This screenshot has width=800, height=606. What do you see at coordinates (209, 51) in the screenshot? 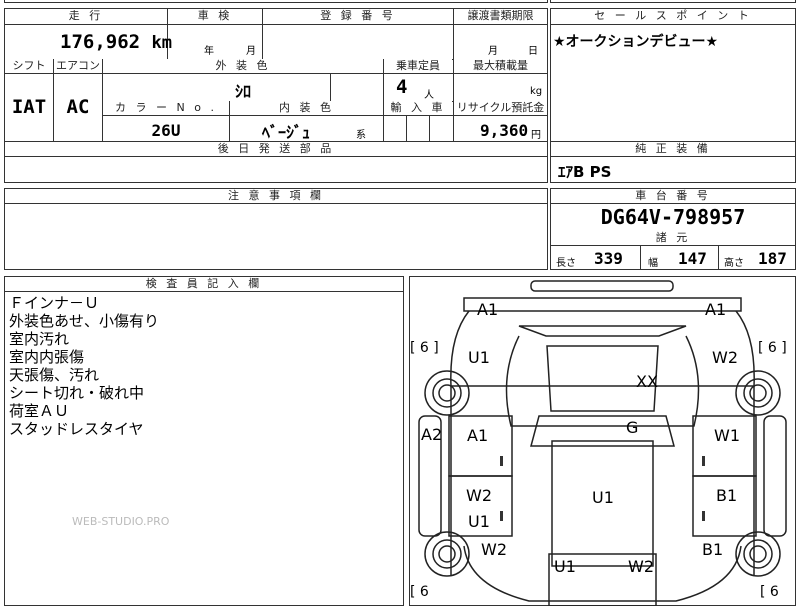
I see `inspection-year-unit: 年` at bounding box center [209, 51].